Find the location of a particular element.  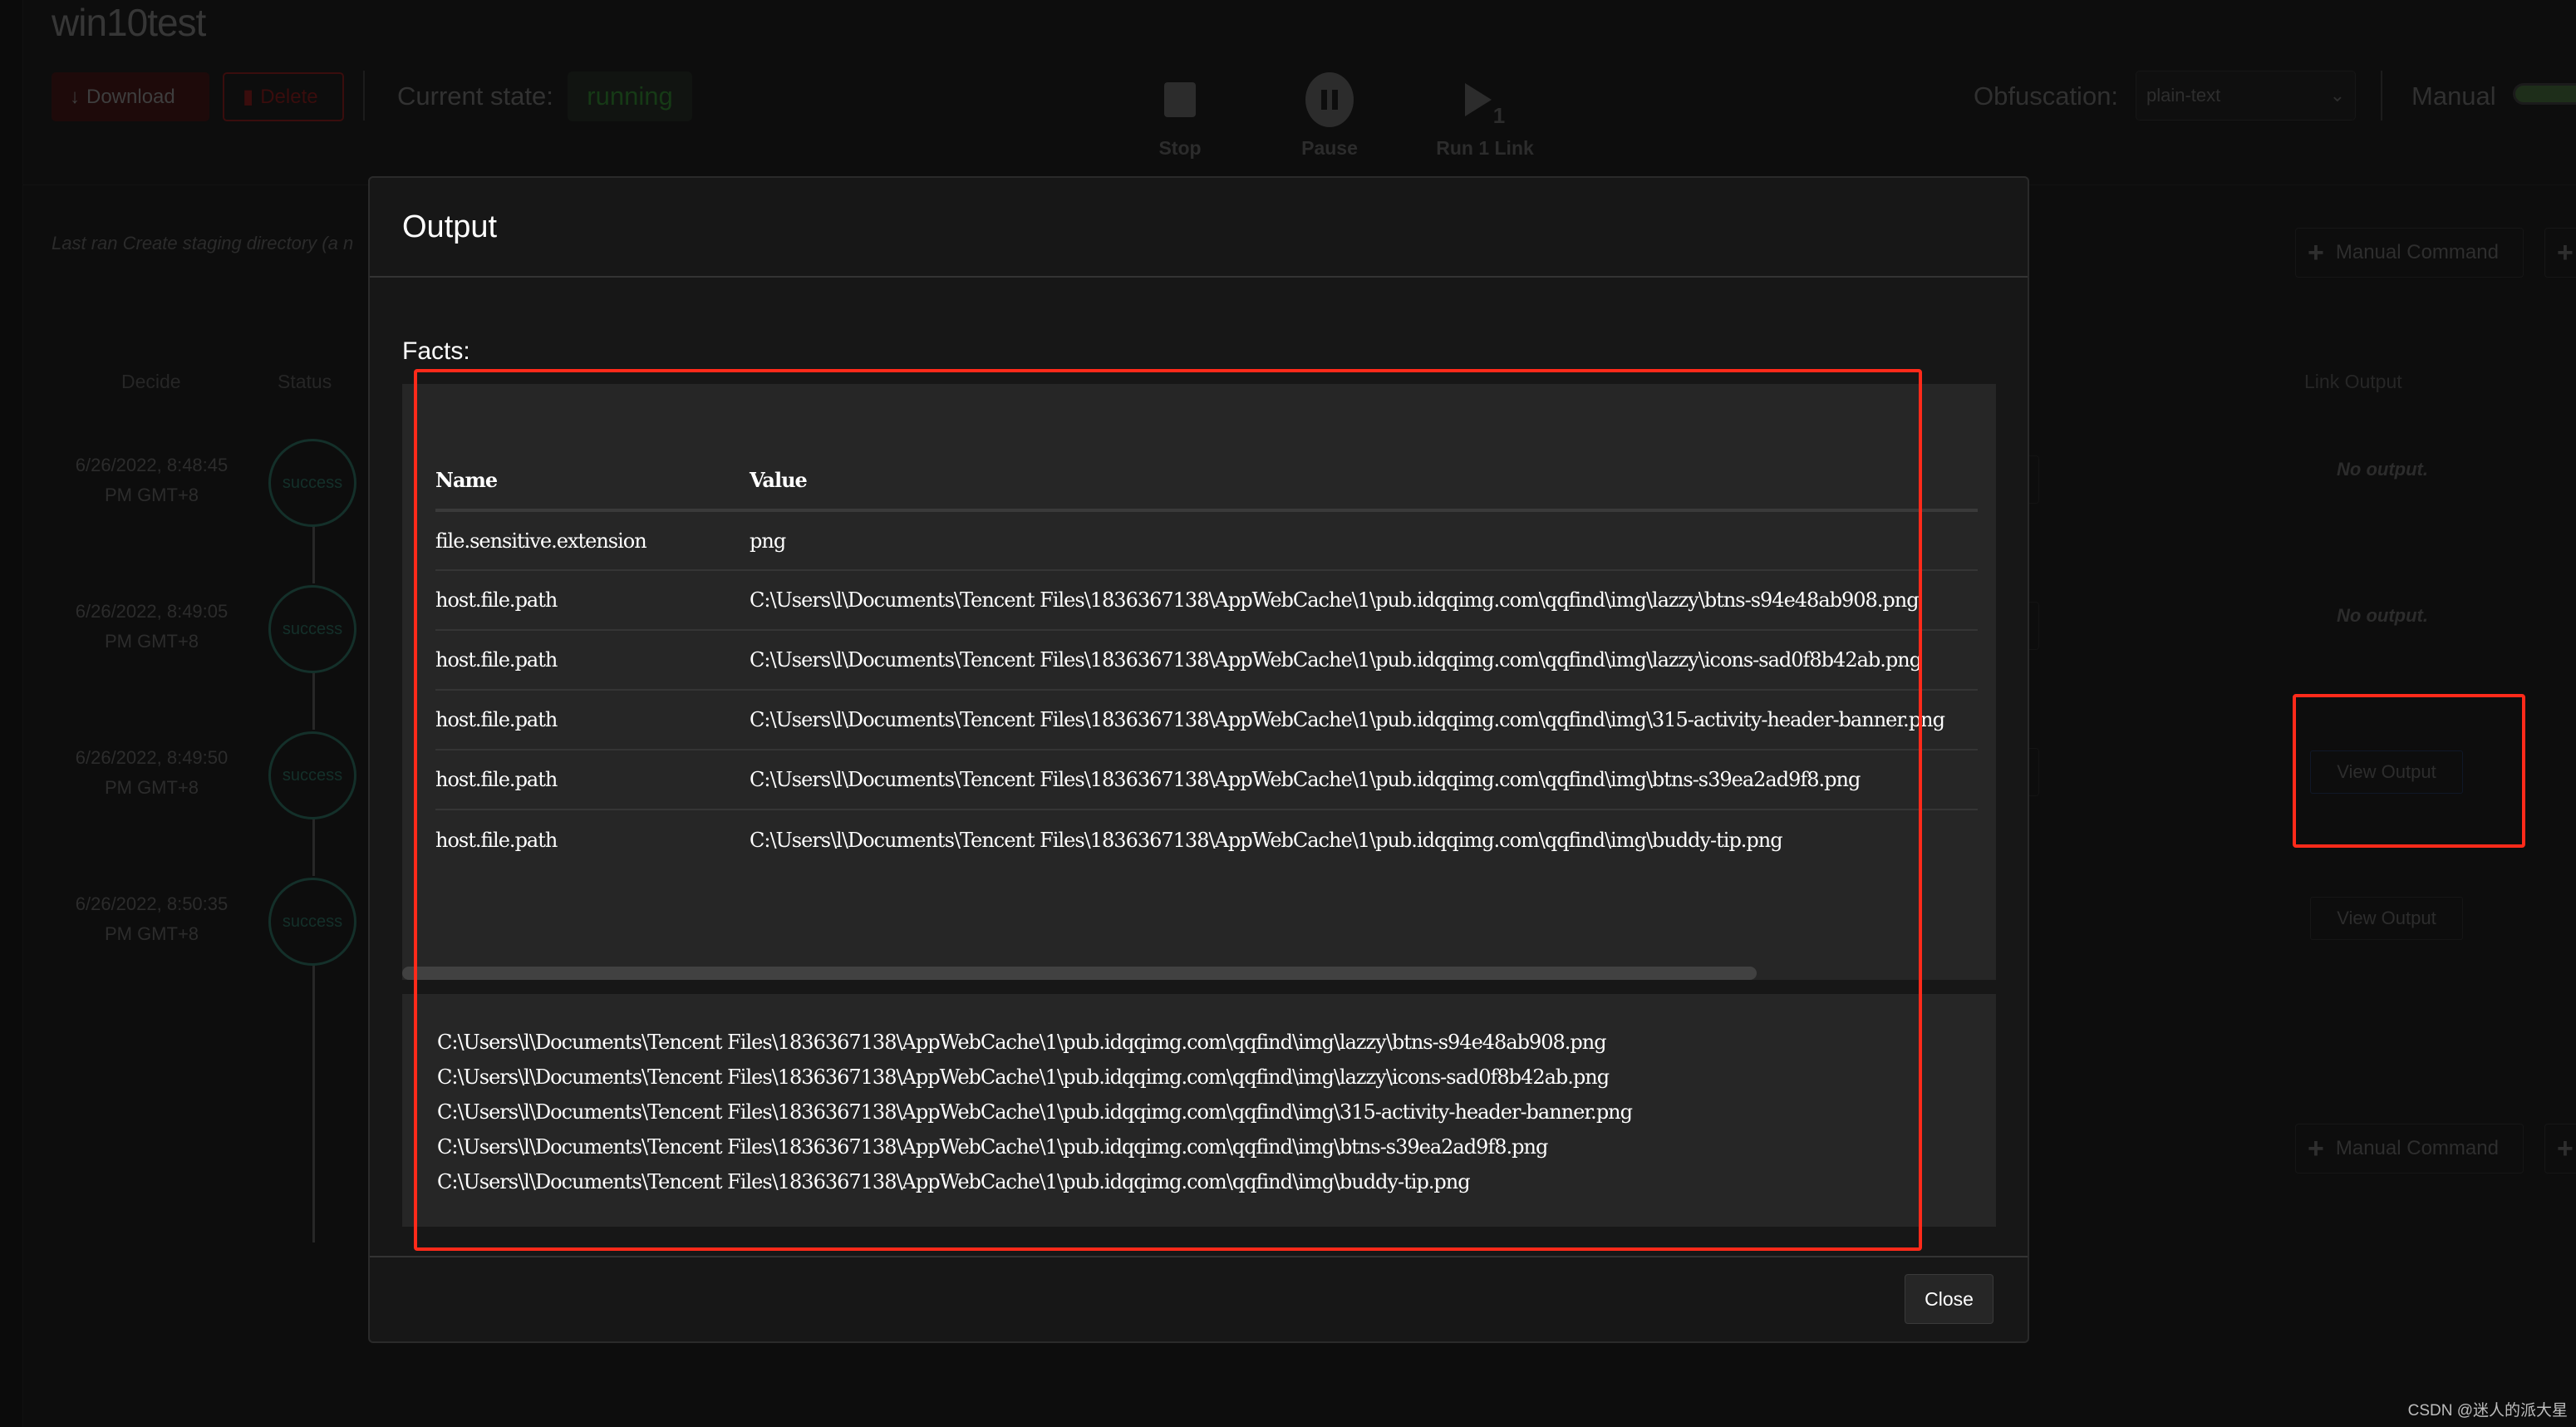

manual-command-button: + Manual Command is located at coordinates (2409, 253).